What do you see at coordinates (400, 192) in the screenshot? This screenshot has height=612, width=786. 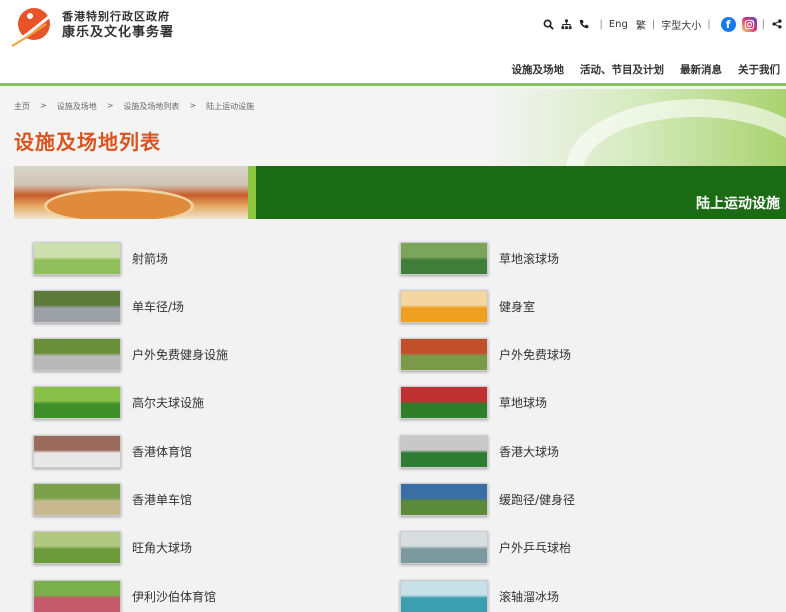 I see `section-banner: 陆上运动设施` at bounding box center [400, 192].